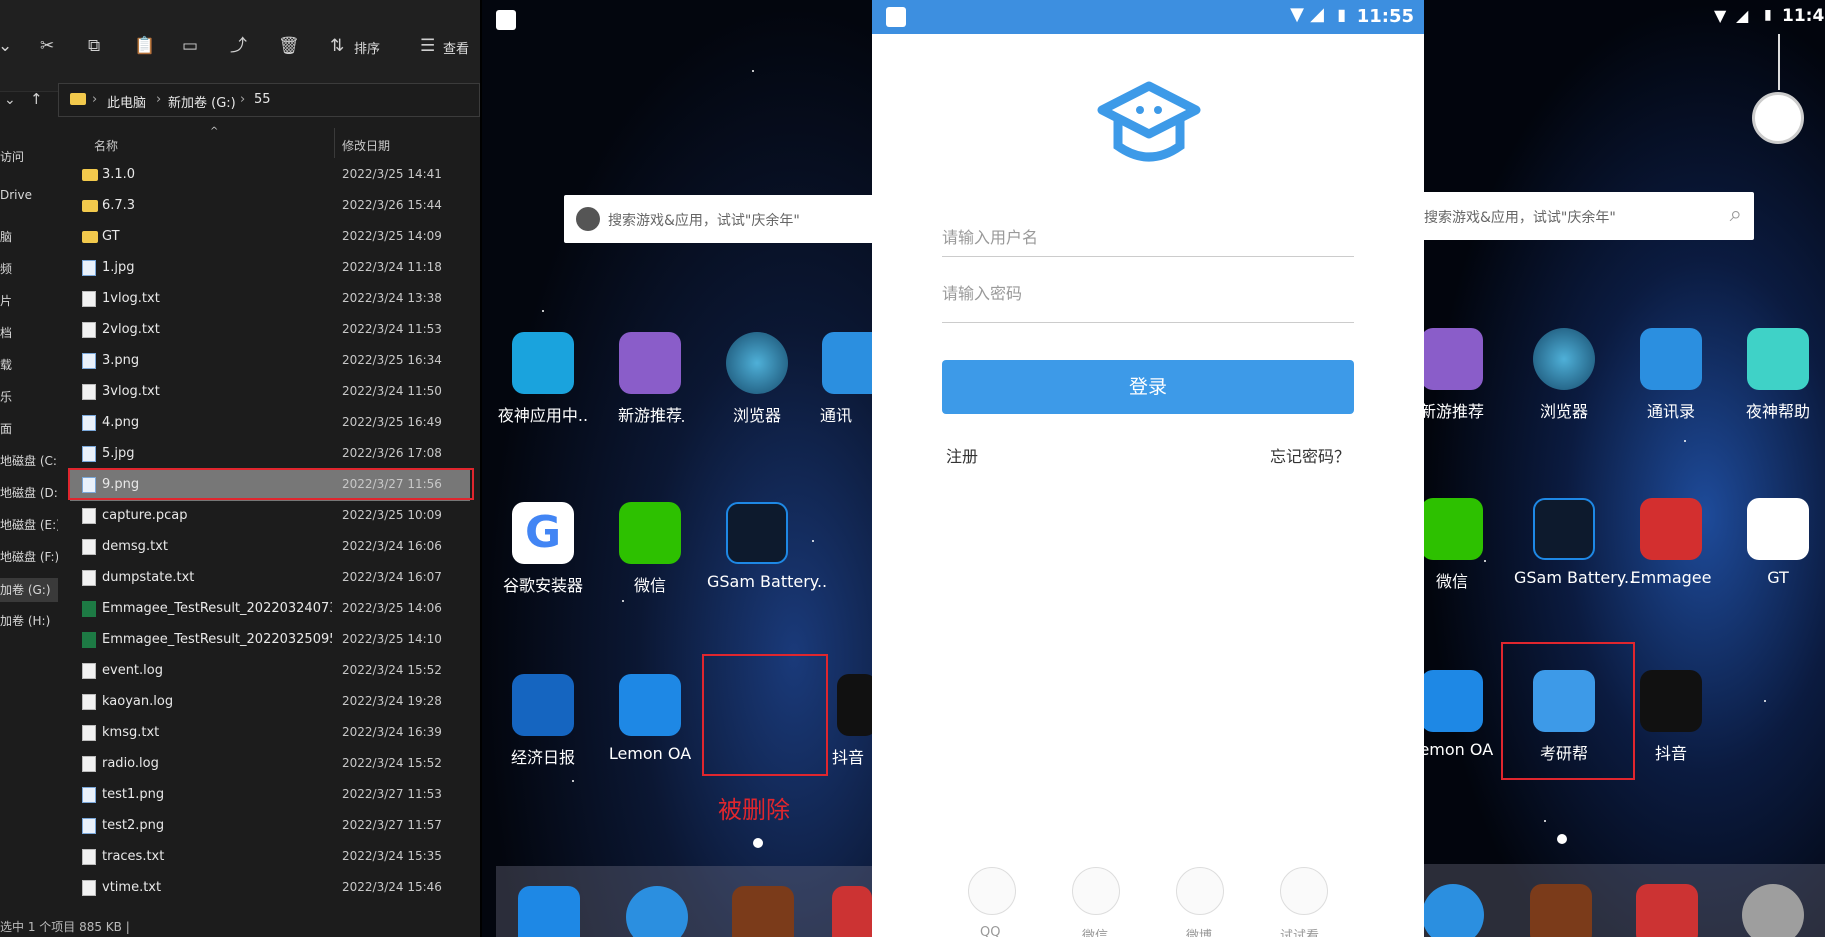 This screenshot has width=1825, height=937. I want to click on file-row: demsg.txt 2022/3/24 16:06, so click(270, 547).